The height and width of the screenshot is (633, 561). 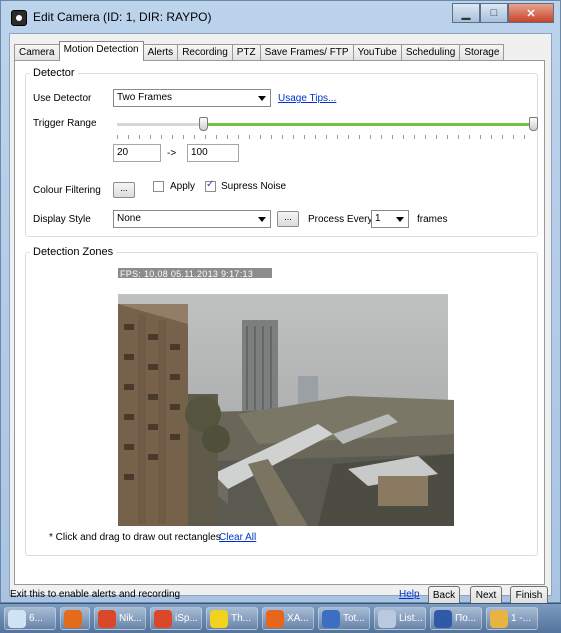 I want to click on display-style-select: None, so click(x=192, y=219).